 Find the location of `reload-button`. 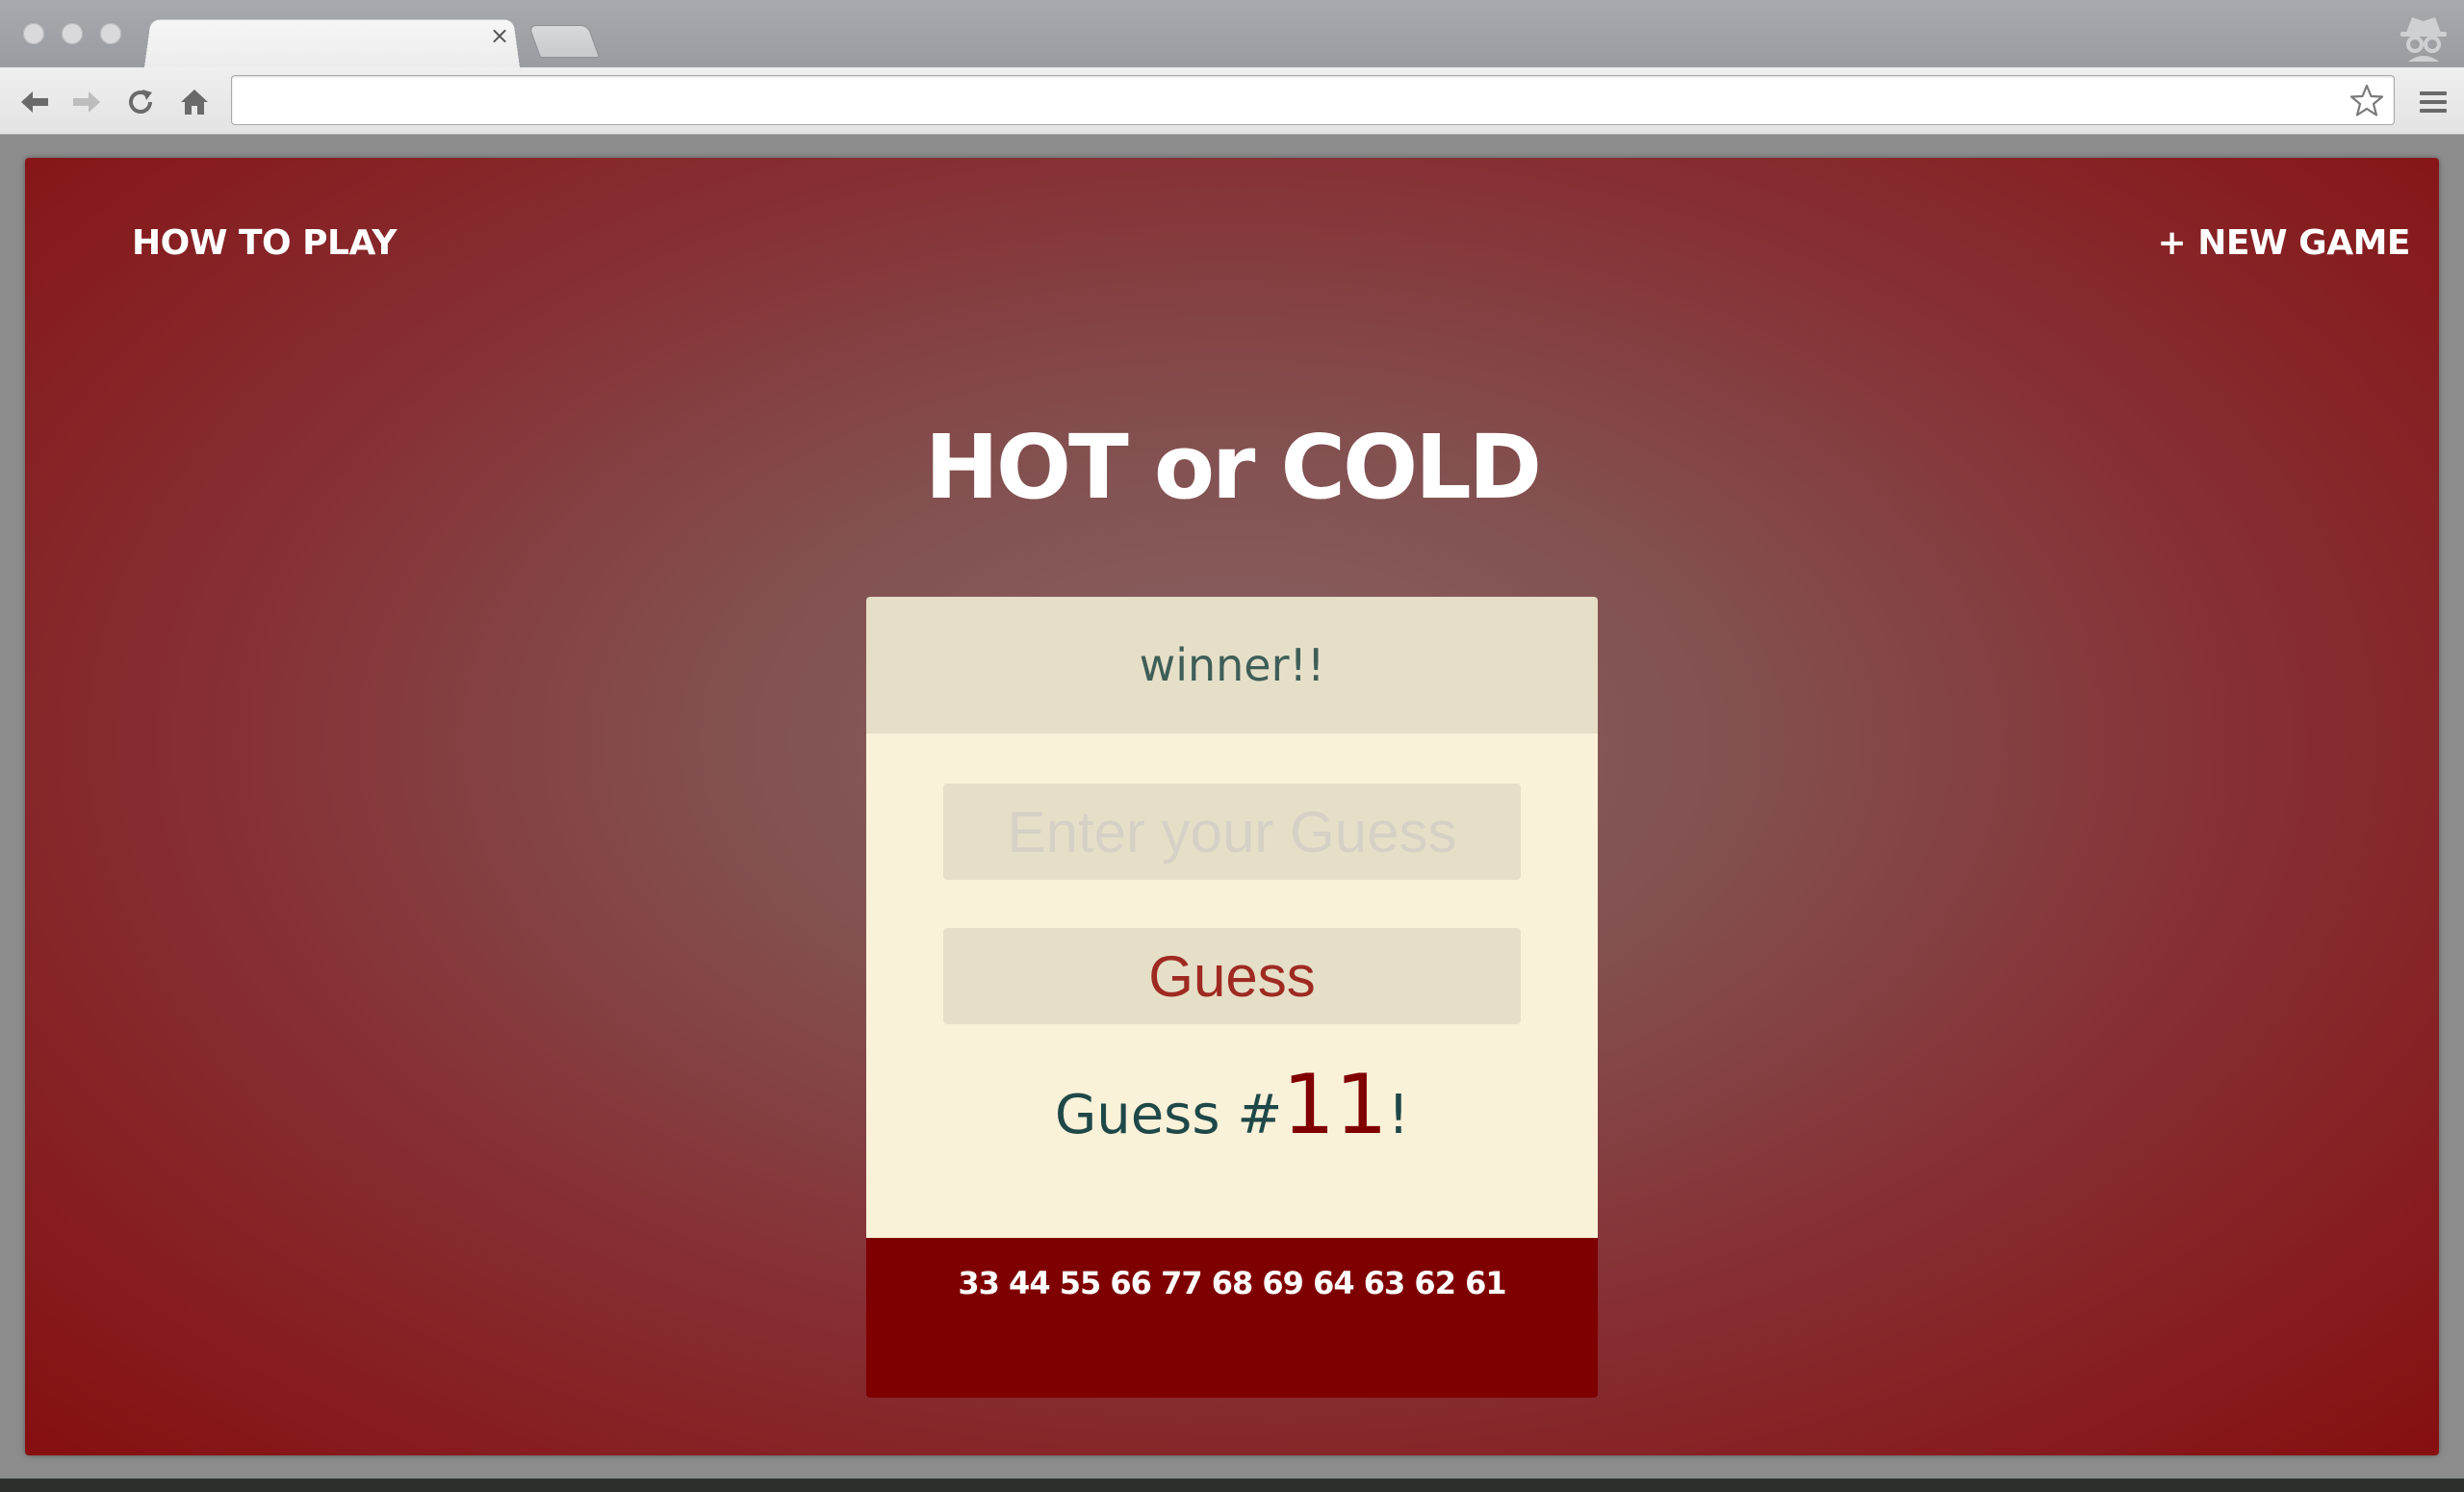

reload-button is located at coordinates (140, 102).